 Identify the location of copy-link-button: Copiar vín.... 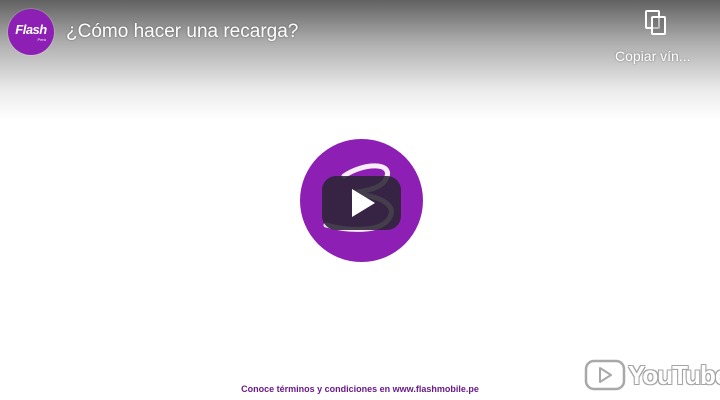
(657, 40).